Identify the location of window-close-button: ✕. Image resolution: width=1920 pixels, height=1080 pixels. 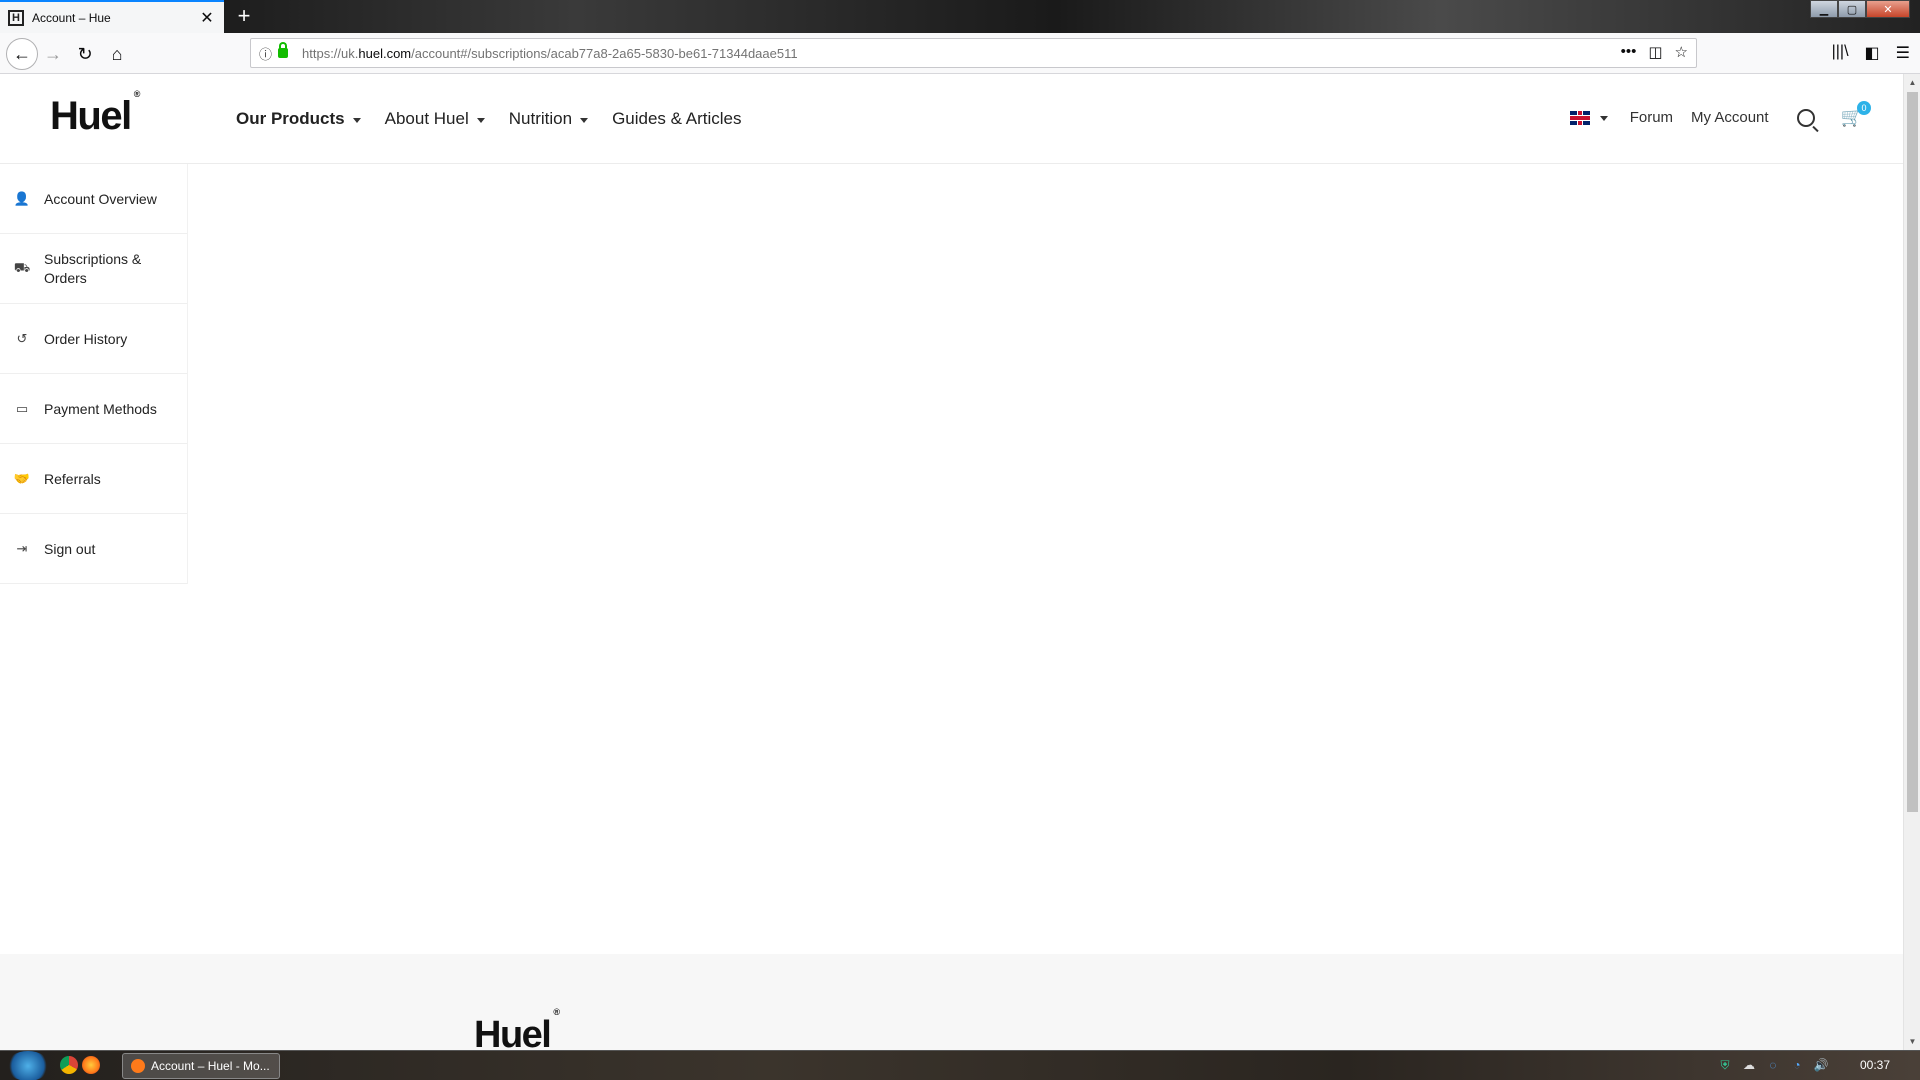
(1888, 9).